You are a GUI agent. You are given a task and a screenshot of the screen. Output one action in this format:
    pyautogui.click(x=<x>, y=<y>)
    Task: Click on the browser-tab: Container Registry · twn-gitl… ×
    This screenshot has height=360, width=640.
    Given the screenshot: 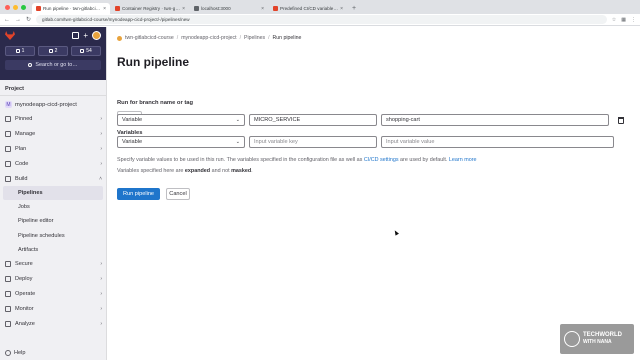 What is the action you would take?
    pyautogui.click(x=150, y=8)
    